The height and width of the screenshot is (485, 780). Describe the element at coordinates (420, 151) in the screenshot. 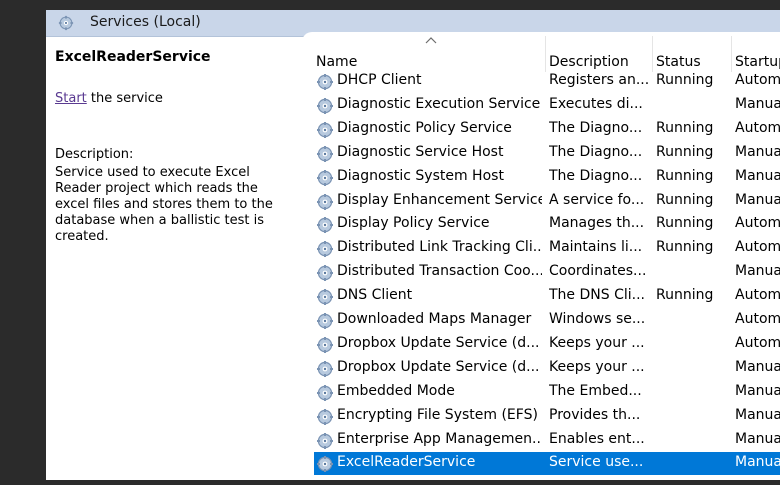

I see `service-name: Diagnostic Service Host` at that location.